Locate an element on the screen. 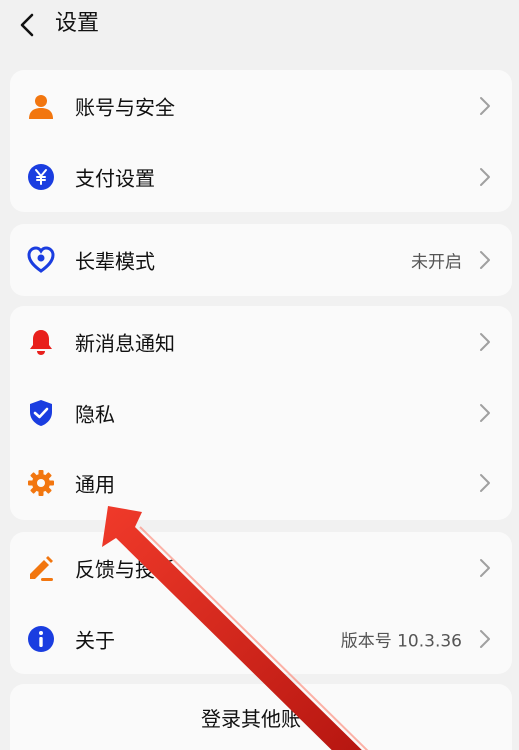  gear-icon is located at coordinates (41, 483).